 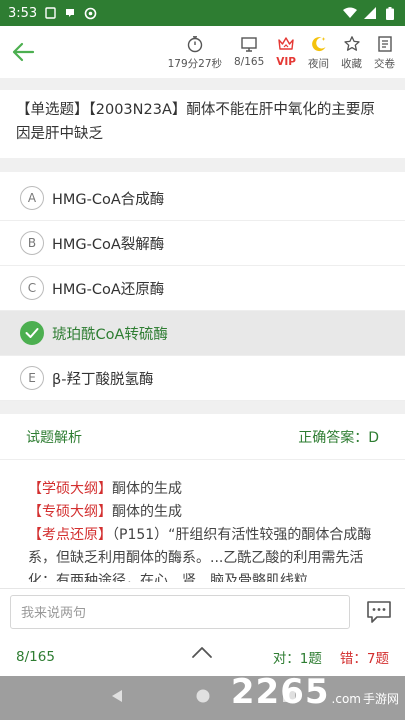 What do you see at coordinates (70, 489) in the screenshot?
I see `syllabus-tag: 【学硕大纲】` at bounding box center [70, 489].